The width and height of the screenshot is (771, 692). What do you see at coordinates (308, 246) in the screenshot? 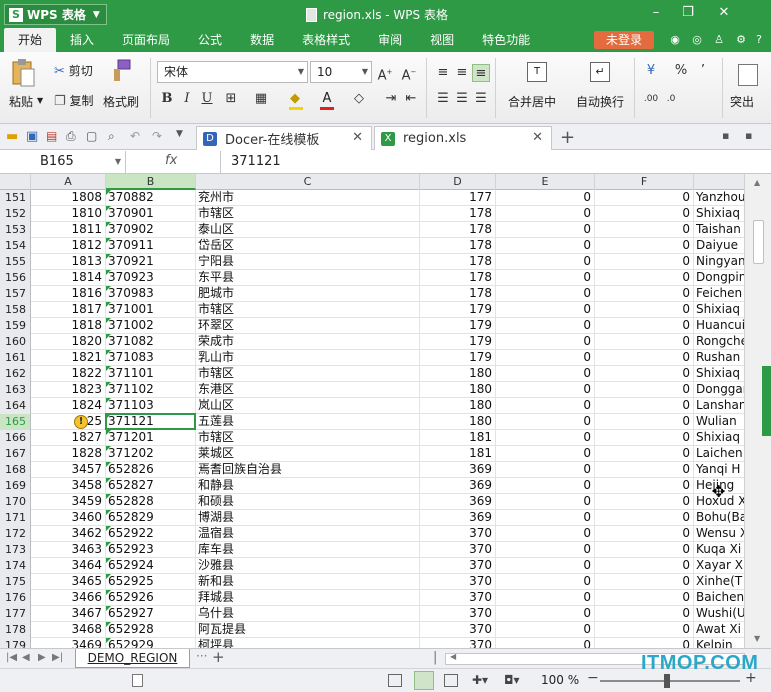
I see `cell-c: 岱岳区` at bounding box center [308, 246].